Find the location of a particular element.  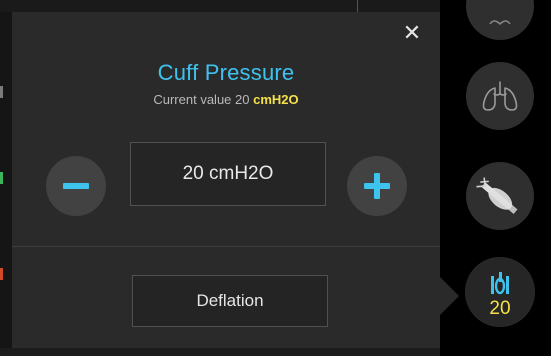

current-value-label: Current value 20 is located at coordinates (203, 99).